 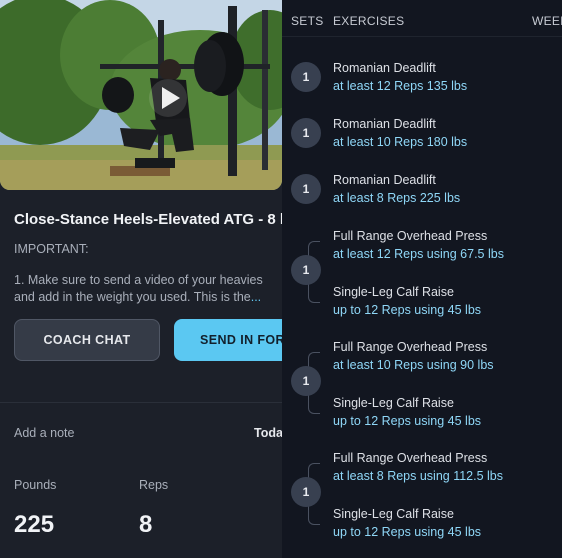 What do you see at coordinates (418, 254) in the screenshot?
I see `exercise-detail: at least 12 Reps using 67.5 lbs` at bounding box center [418, 254].